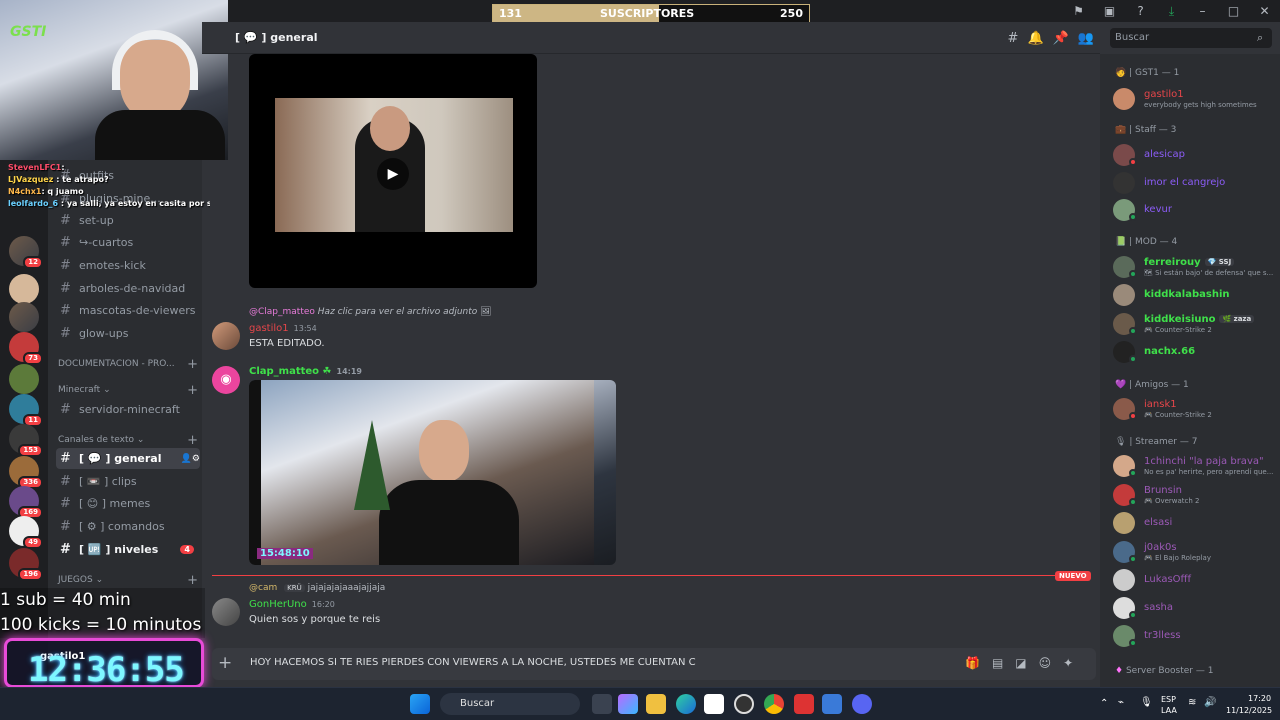 The height and width of the screenshot is (720, 1280). What do you see at coordinates (972, 663) in the screenshot?
I see `gift-icon: 🎁` at bounding box center [972, 663].